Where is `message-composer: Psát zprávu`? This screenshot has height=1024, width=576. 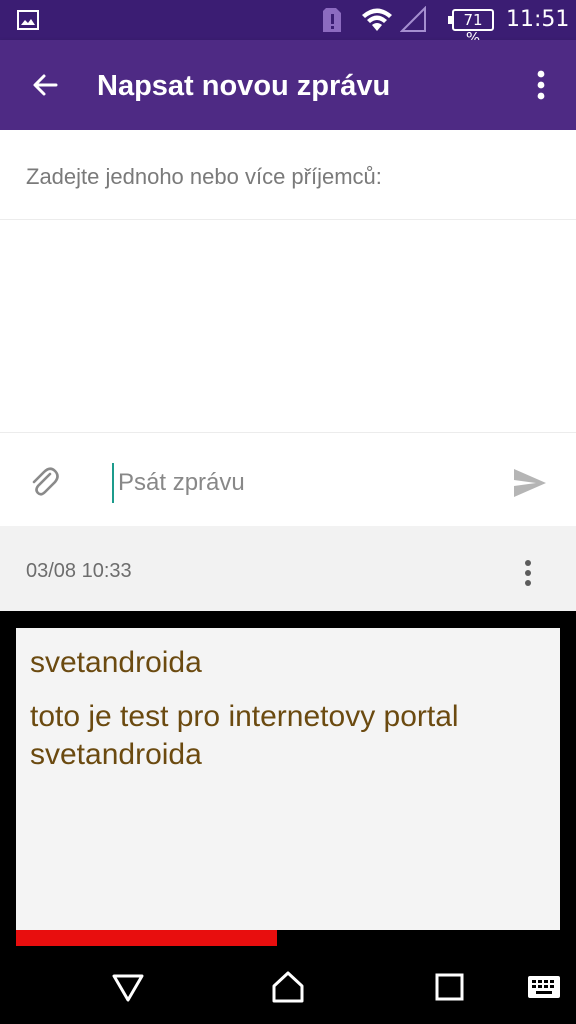 message-composer: Psát zprávu is located at coordinates (288, 479).